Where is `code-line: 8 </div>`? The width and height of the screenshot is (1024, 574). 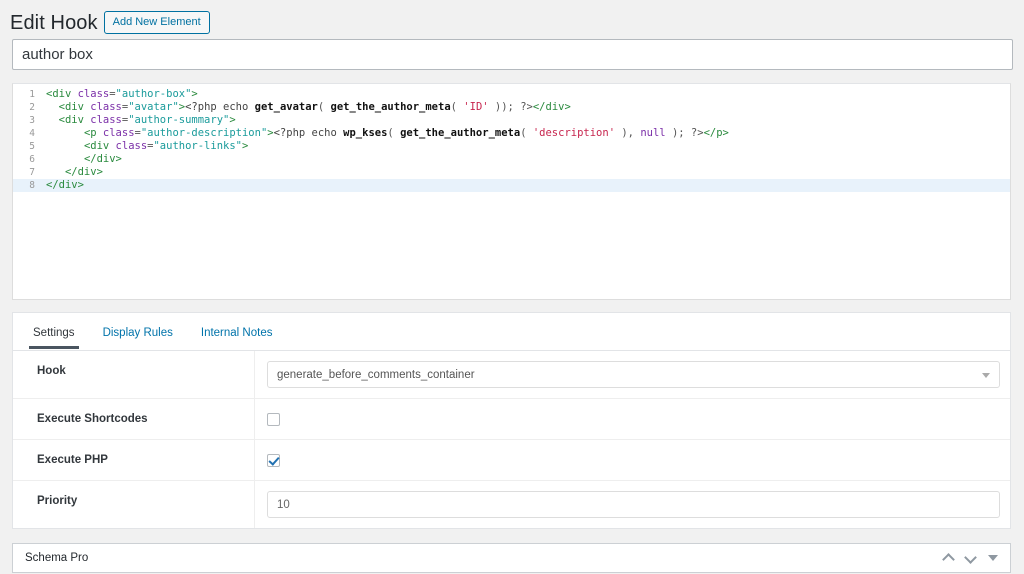 code-line: 8 </div> is located at coordinates (511, 185).